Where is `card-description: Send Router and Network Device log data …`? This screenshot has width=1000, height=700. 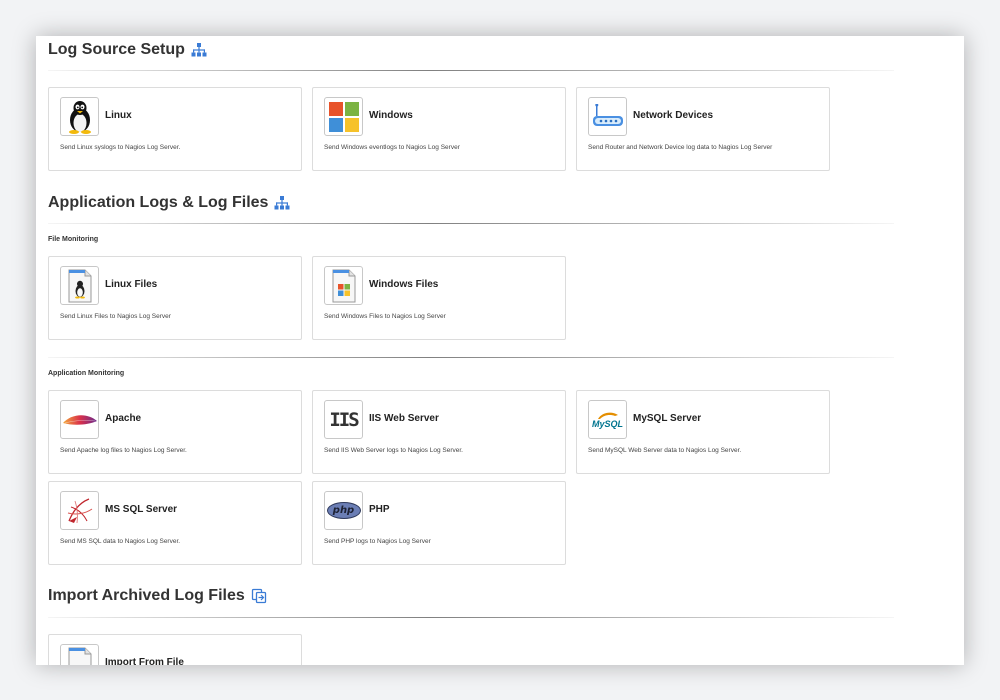
card-description: Send Router and Network Device log data … is located at coordinates (680, 147).